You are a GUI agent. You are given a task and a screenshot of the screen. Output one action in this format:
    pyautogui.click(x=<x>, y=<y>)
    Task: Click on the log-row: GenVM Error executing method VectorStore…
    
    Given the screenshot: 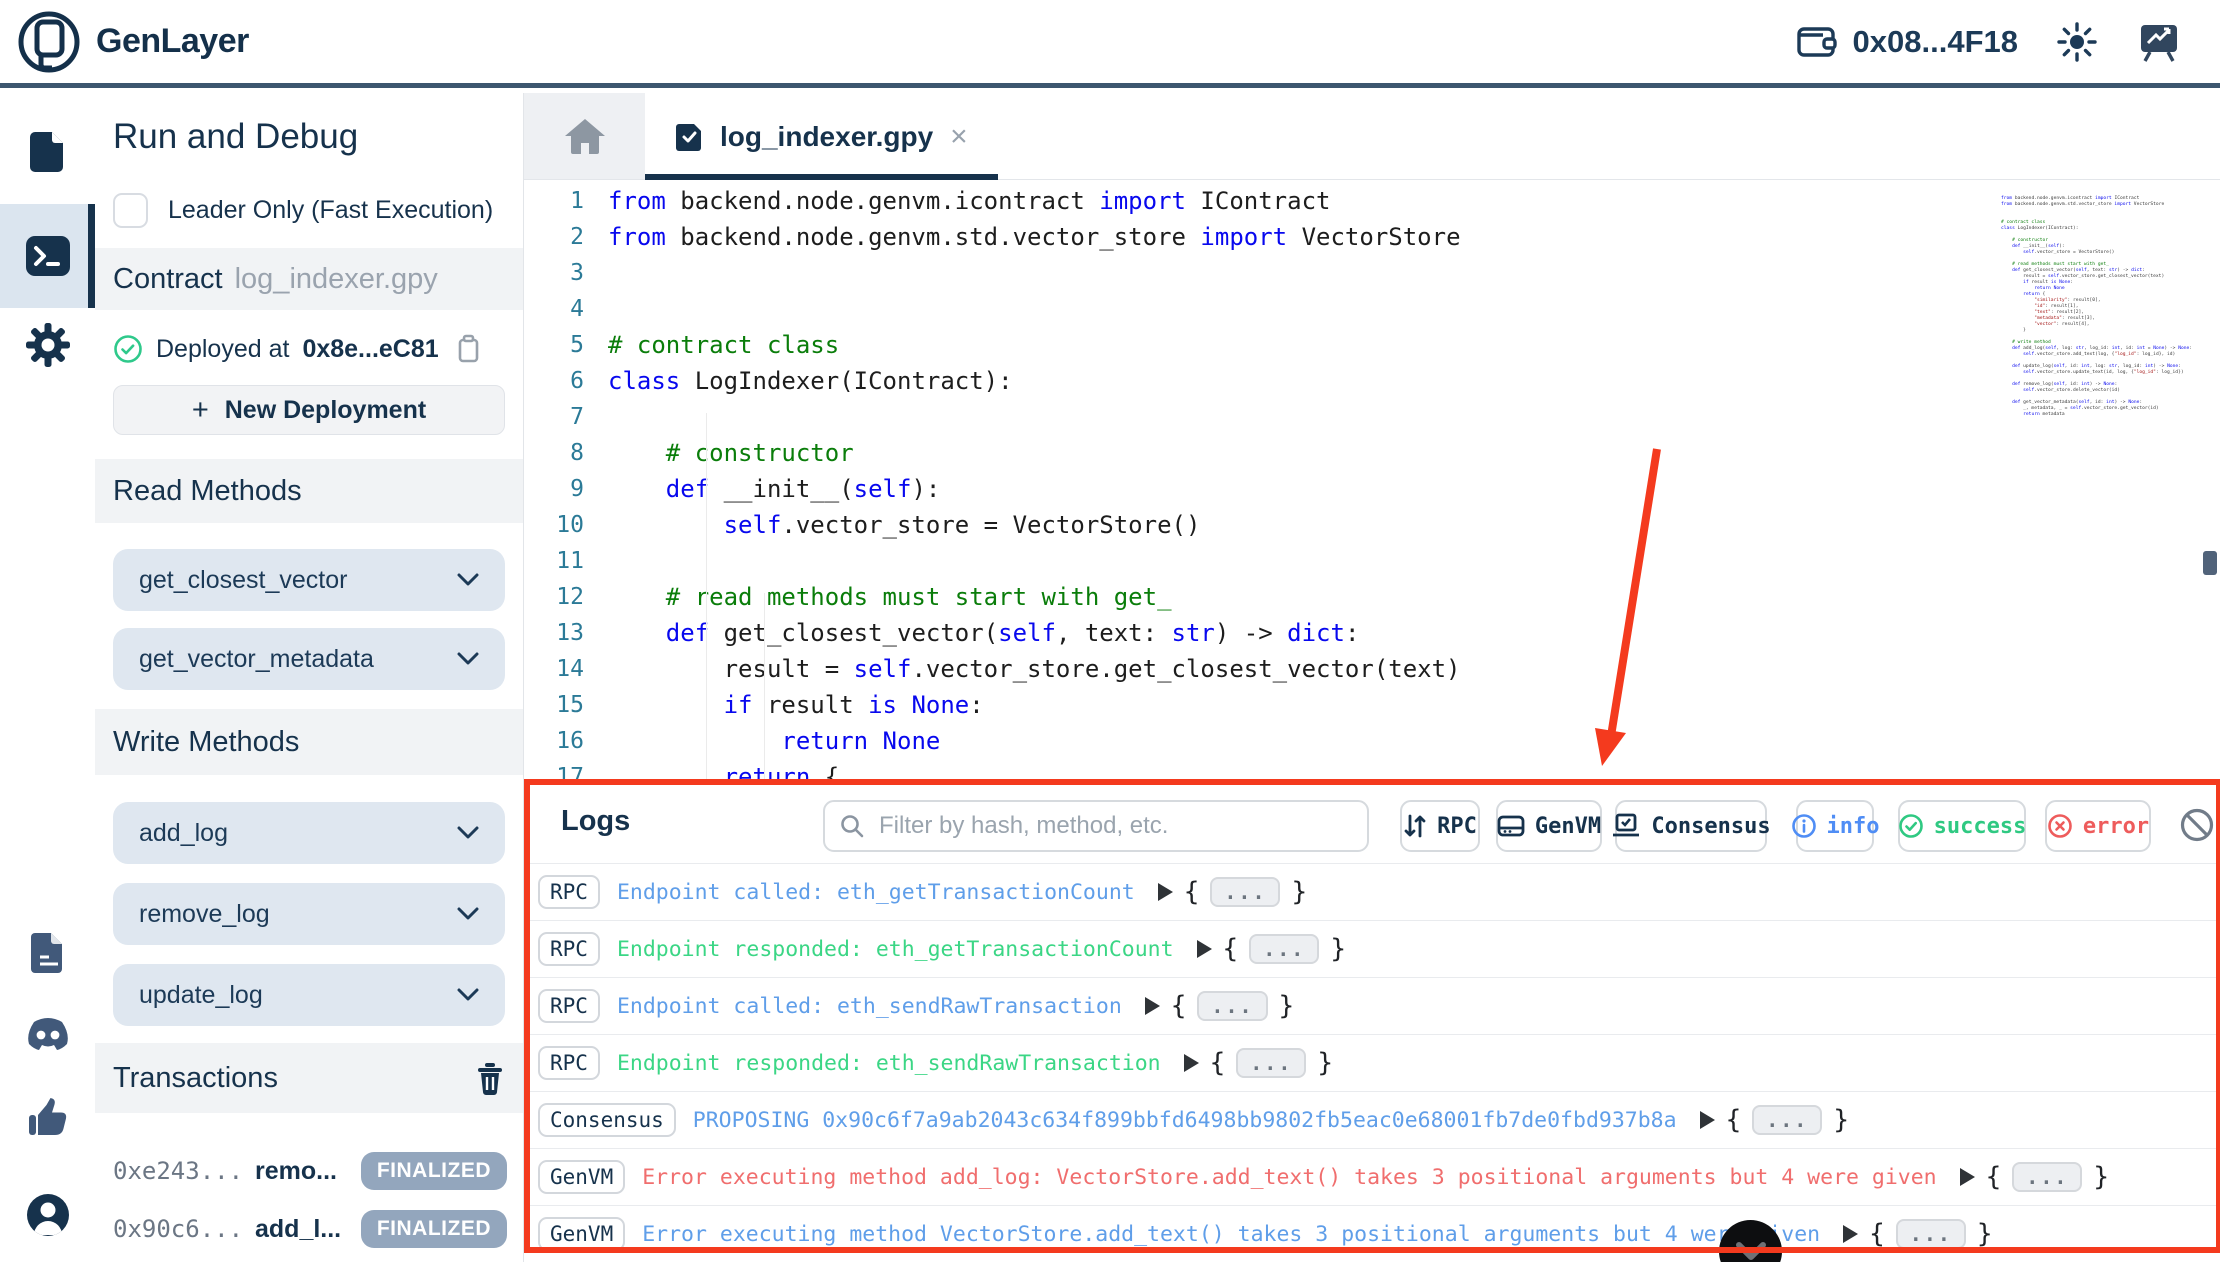 What is the action you would take?
    pyautogui.click(x=1372, y=1233)
    